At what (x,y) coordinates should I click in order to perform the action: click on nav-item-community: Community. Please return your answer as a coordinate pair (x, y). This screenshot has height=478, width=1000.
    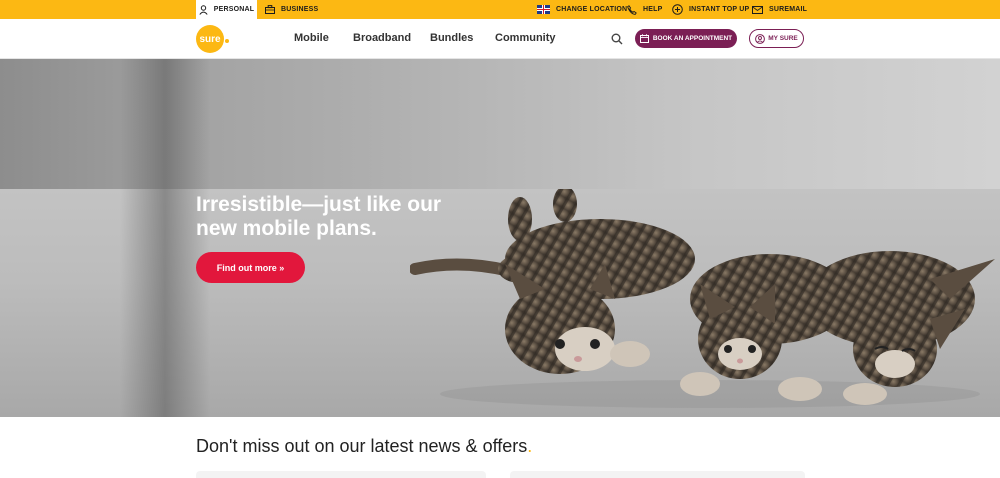
    Looking at the image, I should click on (525, 38).